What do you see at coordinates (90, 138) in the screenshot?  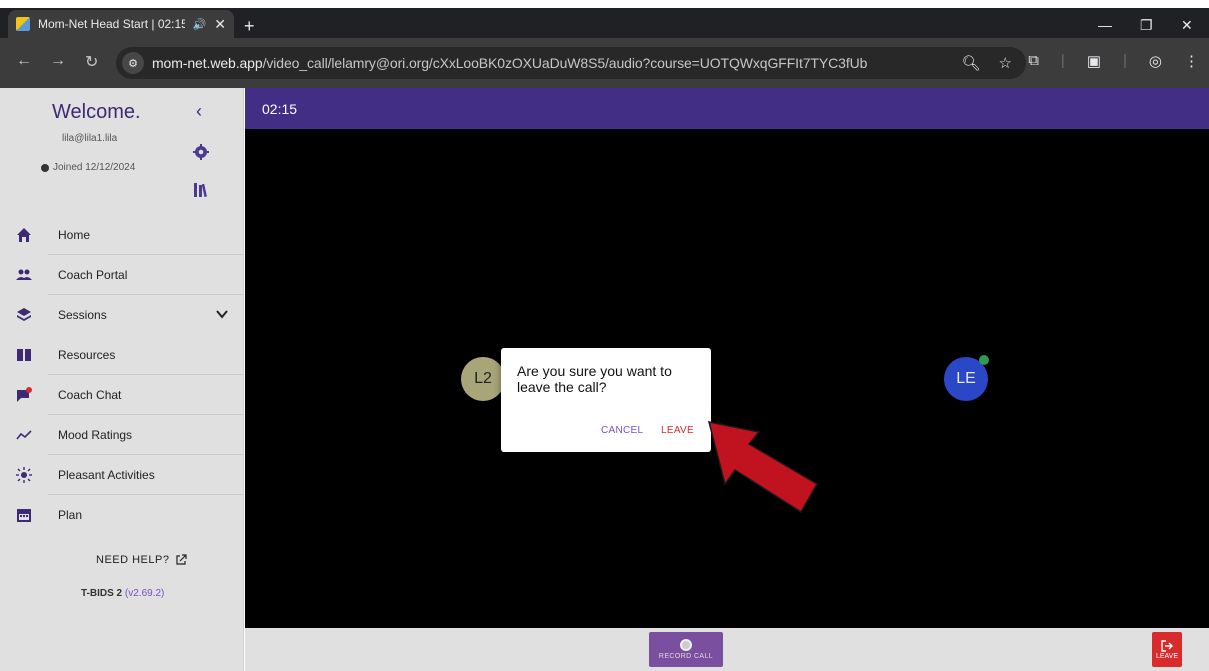 I see `user-email: lila@lila1.lila` at bounding box center [90, 138].